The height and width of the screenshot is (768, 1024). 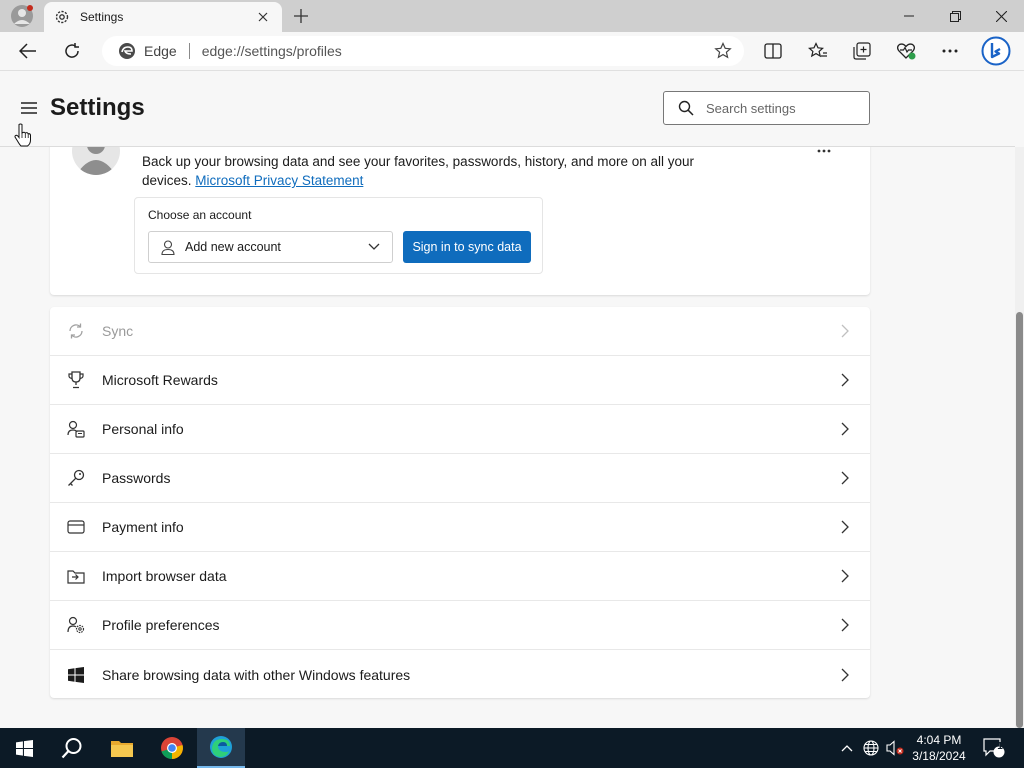 I want to click on list-item-sync: Sync, so click(x=460, y=331).